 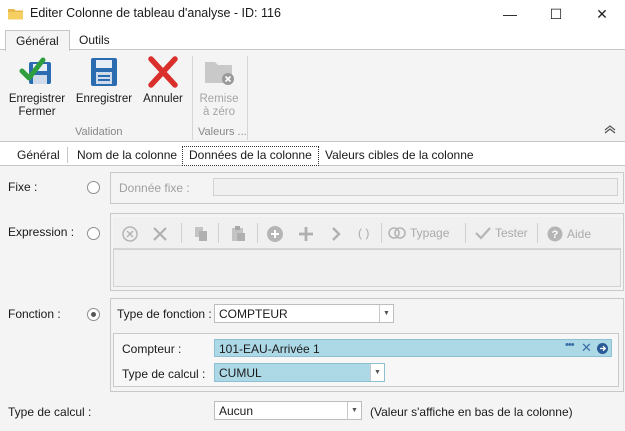 I want to click on expression-editor, so click(x=367, y=268).